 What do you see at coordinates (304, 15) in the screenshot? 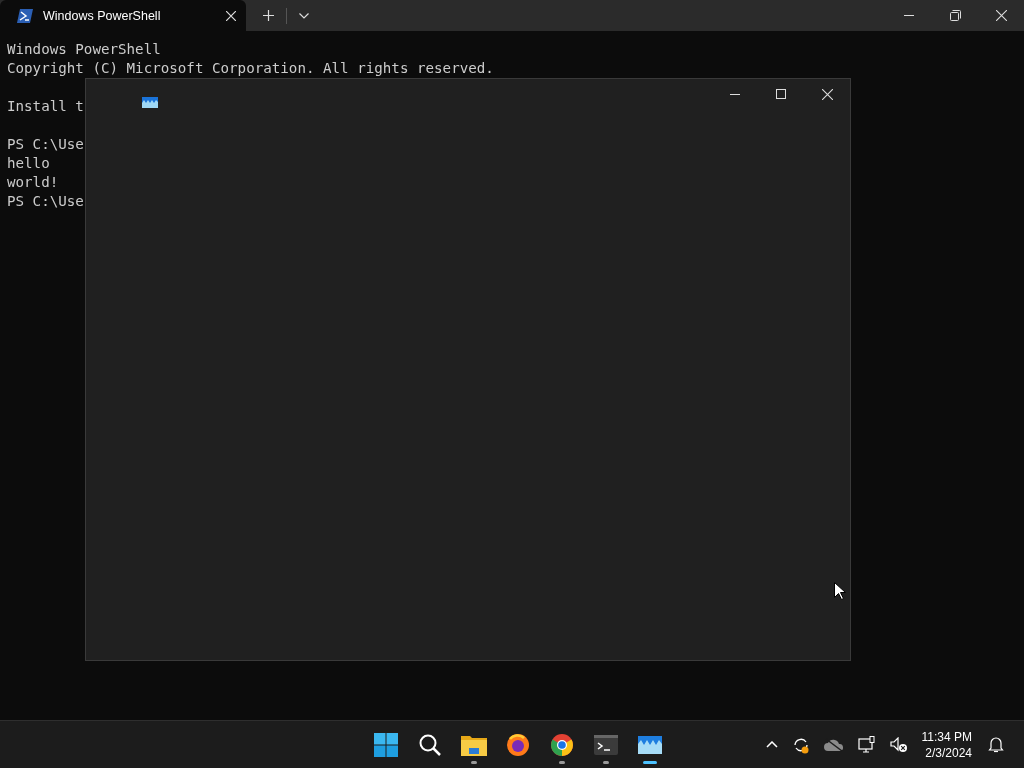
I see `chevron-down-icon` at bounding box center [304, 15].